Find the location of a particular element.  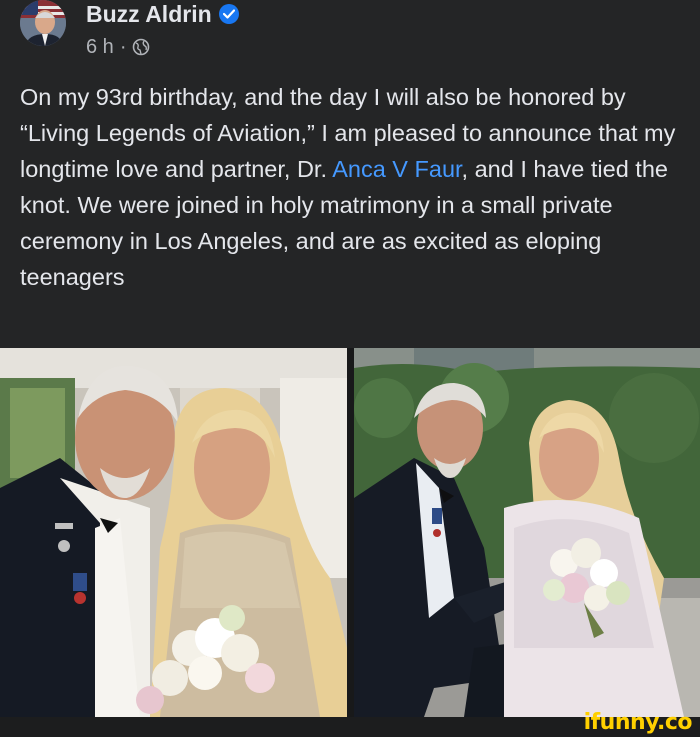

post-header: Buzz Aldrin 6 h · is located at coordinates (350, 31).